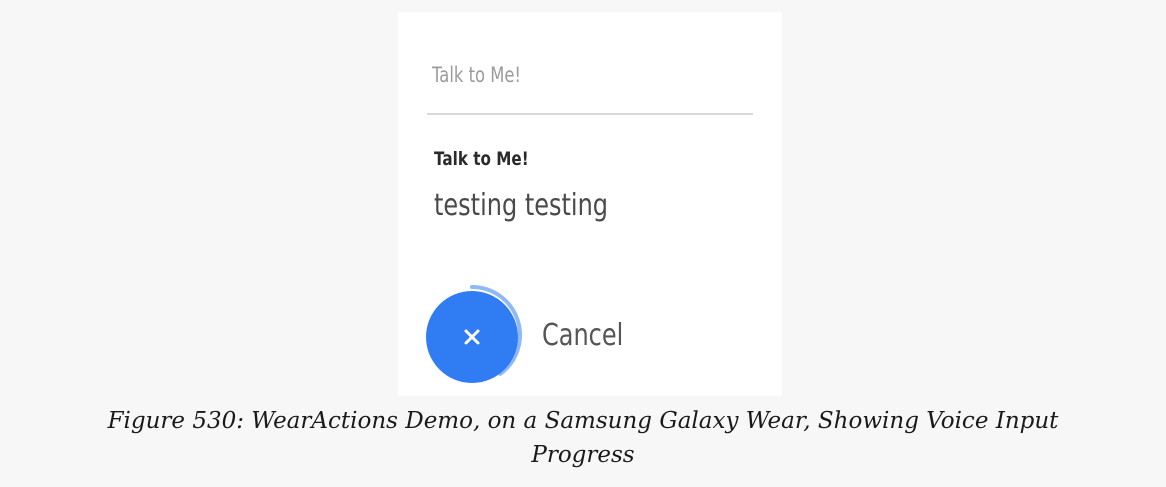 The height and width of the screenshot is (487, 1166). I want to click on cancel-action: Cancel, so click(576, 333).